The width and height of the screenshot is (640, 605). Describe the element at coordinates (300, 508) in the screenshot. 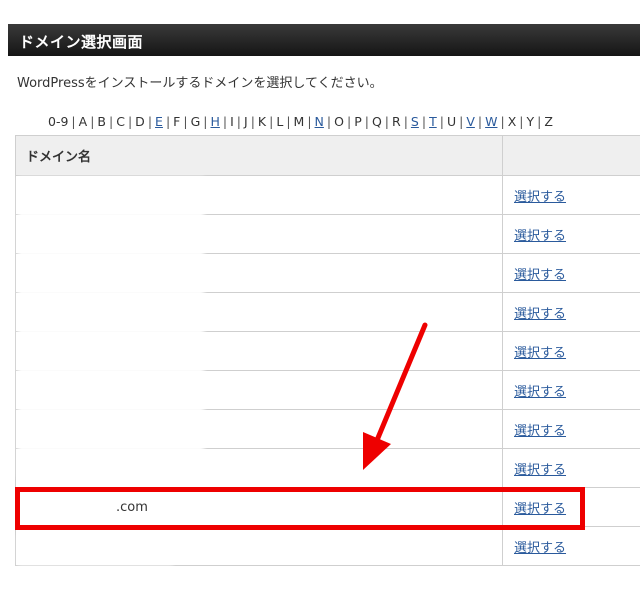

I see `highlight-box` at that location.